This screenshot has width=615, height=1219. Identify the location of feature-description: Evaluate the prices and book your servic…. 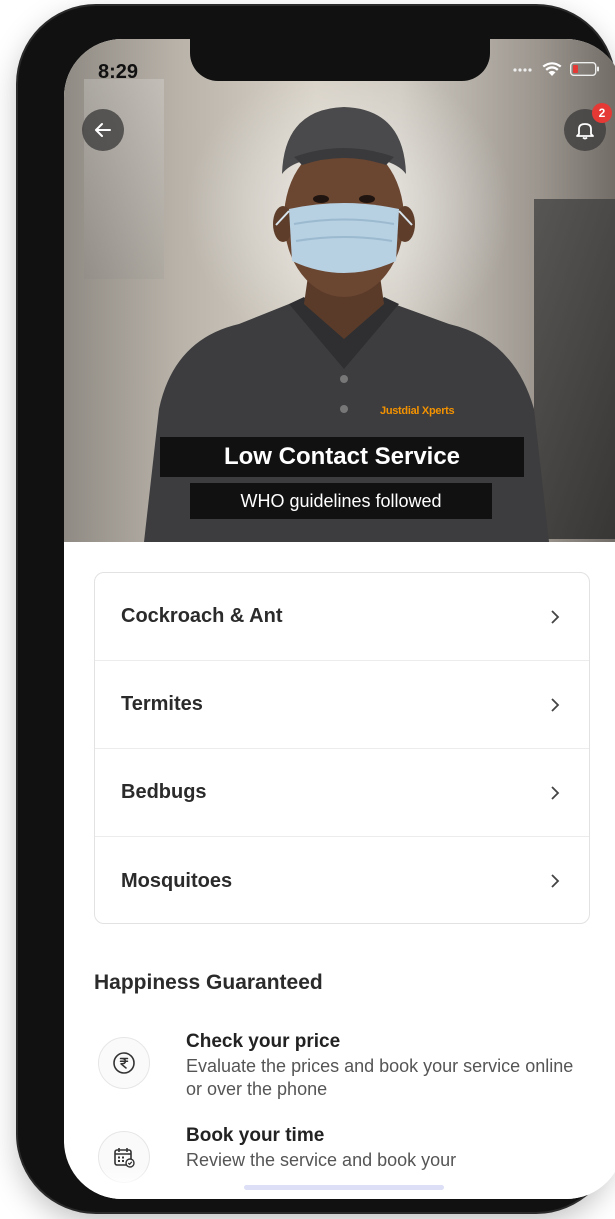
(380, 1078).